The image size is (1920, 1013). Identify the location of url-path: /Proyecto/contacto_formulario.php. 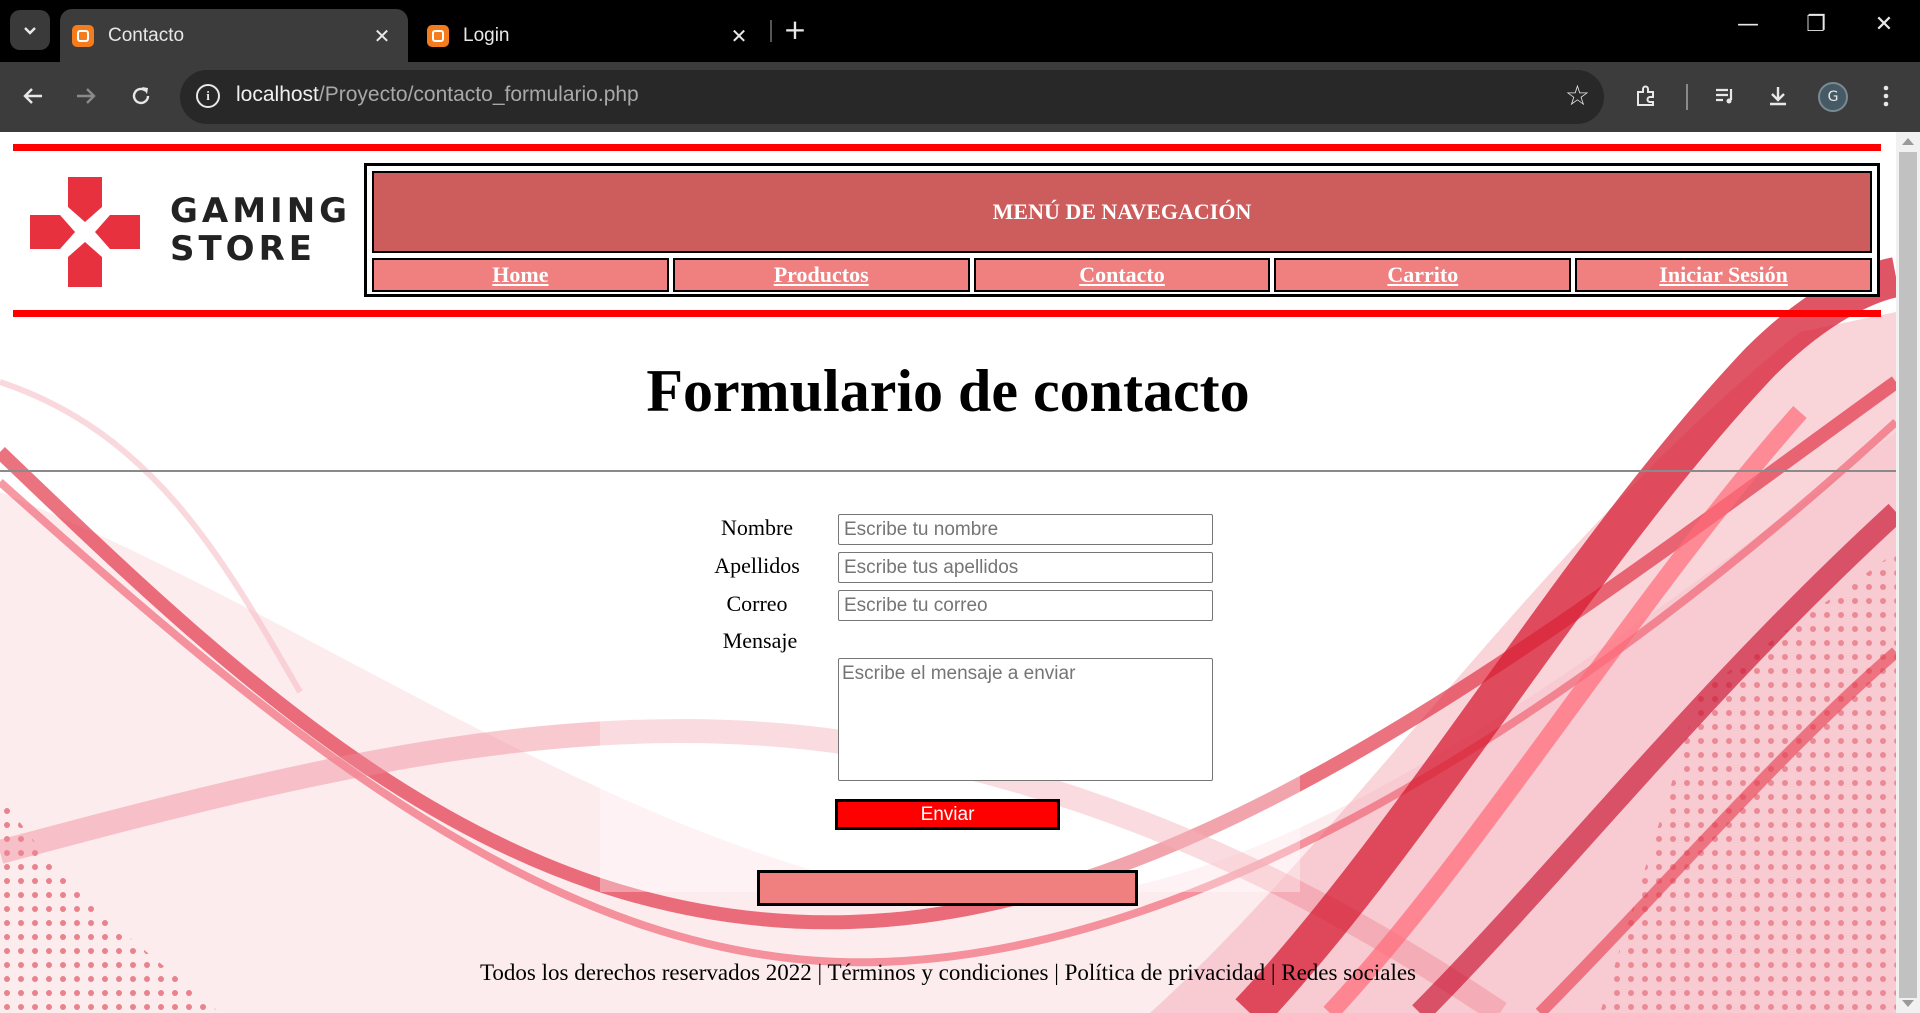
(478, 94).